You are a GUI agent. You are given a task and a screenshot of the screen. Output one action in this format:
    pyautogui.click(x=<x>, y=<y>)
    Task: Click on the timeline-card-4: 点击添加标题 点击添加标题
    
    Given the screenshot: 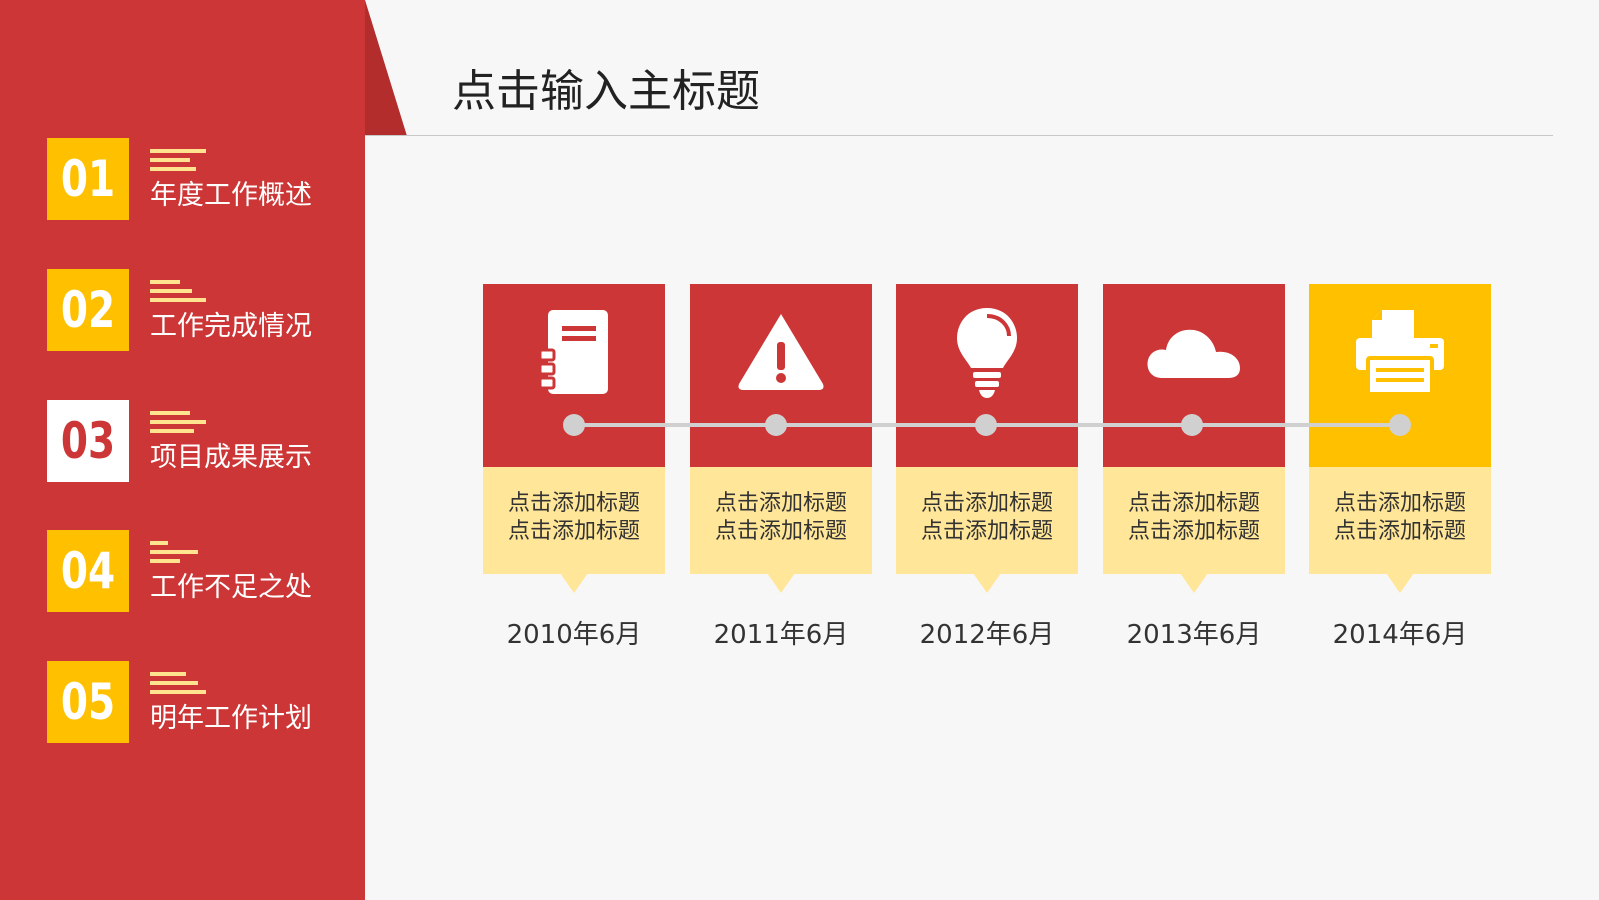 What is the action you would take?
    pyautogui.click(x=1194, y=440)
    